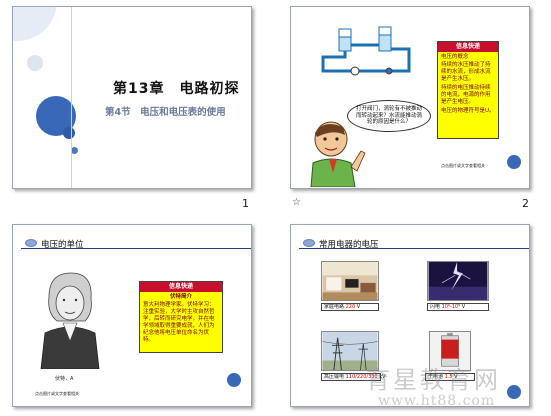 This screenshot has width=551, height=416. What do you see at coordinates (350, 351) in the screenshot?
I see `power-line-photo` at bounding box center [350, 351].